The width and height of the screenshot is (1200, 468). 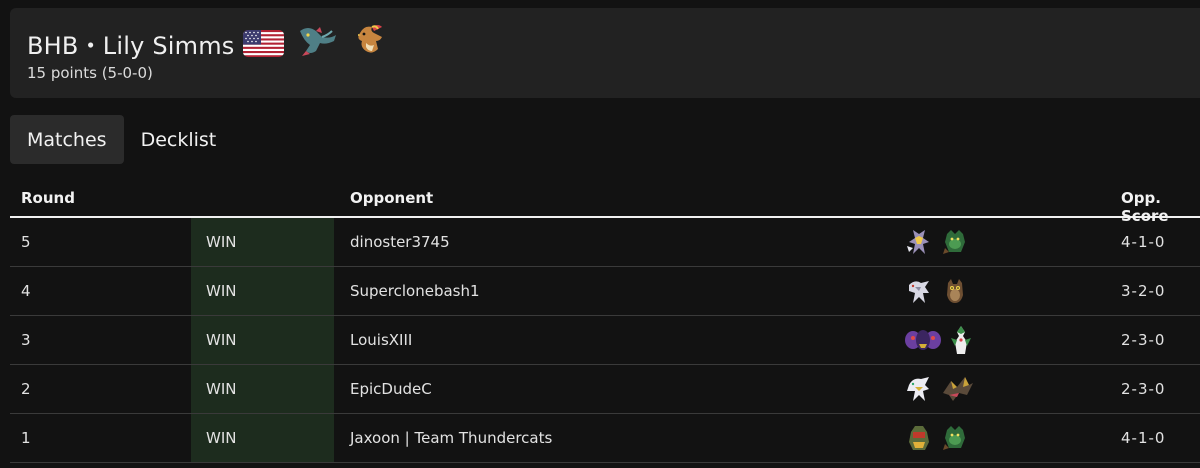 I want to click on opp-score-cell: 3-2-0, so click(x=1143, y=291).